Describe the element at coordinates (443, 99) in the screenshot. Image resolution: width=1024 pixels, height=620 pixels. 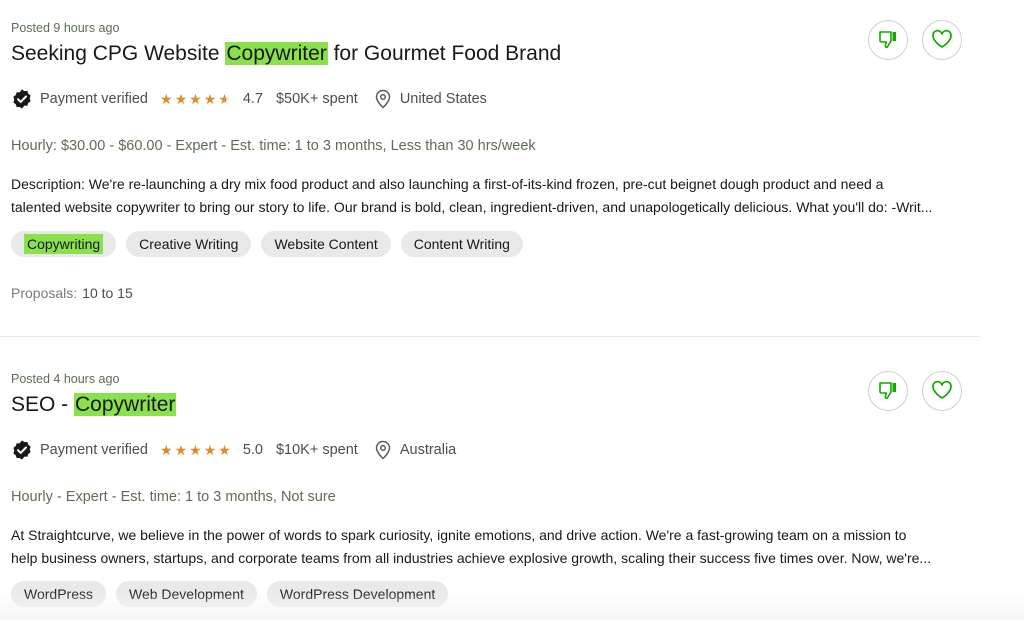
I see `client-location: United States` at that location.